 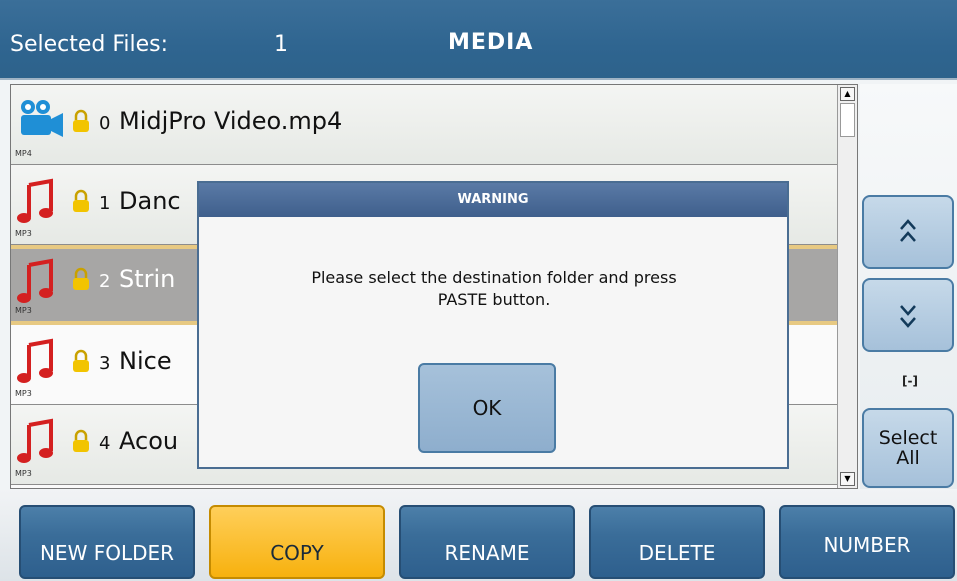 What do you see at coordinates (107, 553) in the screenshot?
I see `new-folder-label: NEW FOLDER` at bounding box center [107, 553].